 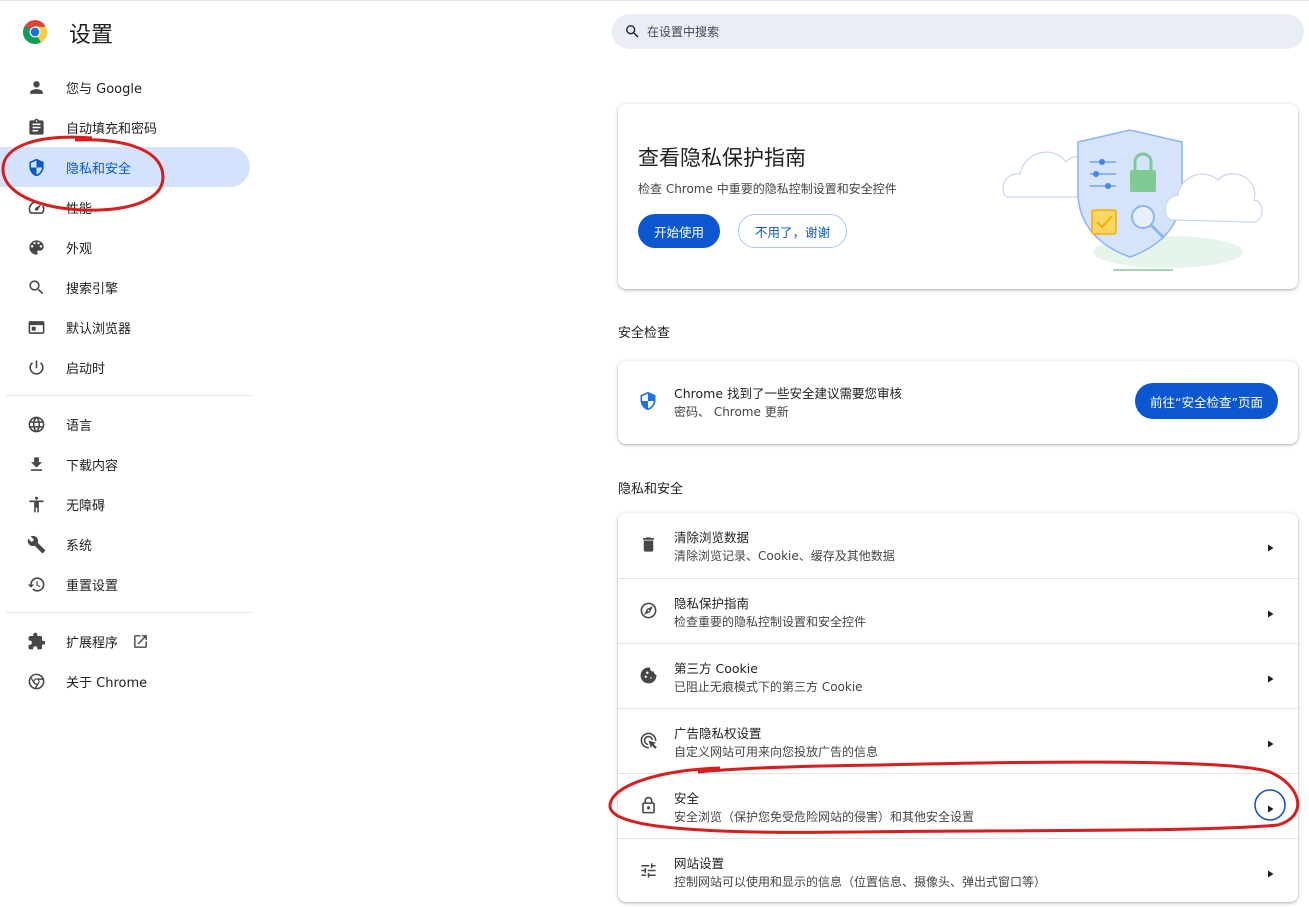 I want to click on sidebar-item-label: 隐私和安全, so click(x=99, y=169).